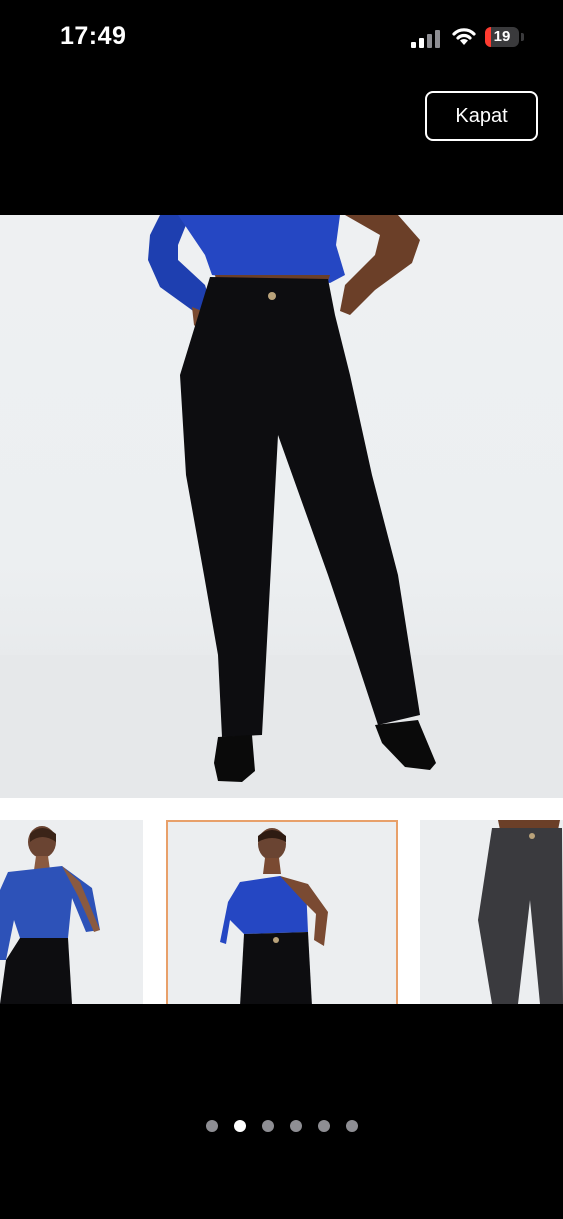  I want to click on page-indicator, so click(281, 1130).